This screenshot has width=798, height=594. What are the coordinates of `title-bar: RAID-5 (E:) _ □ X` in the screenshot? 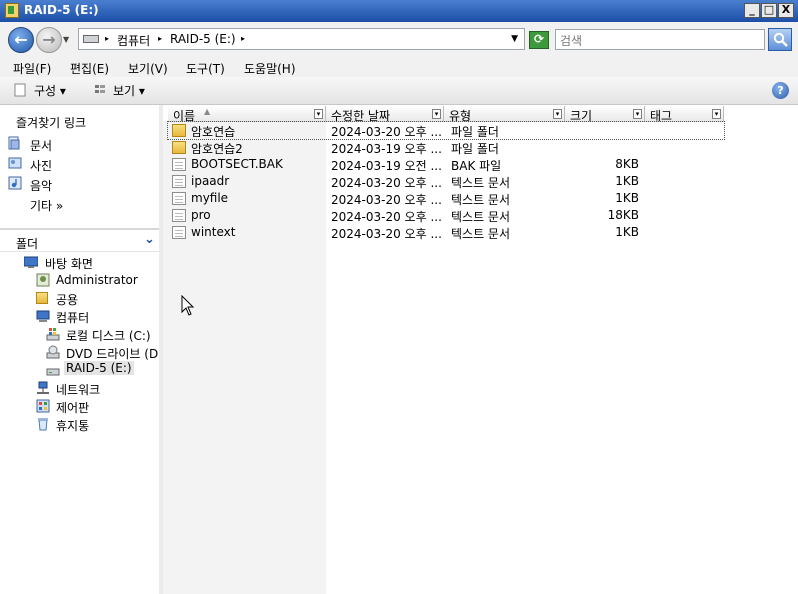 It's located at (399, 11).